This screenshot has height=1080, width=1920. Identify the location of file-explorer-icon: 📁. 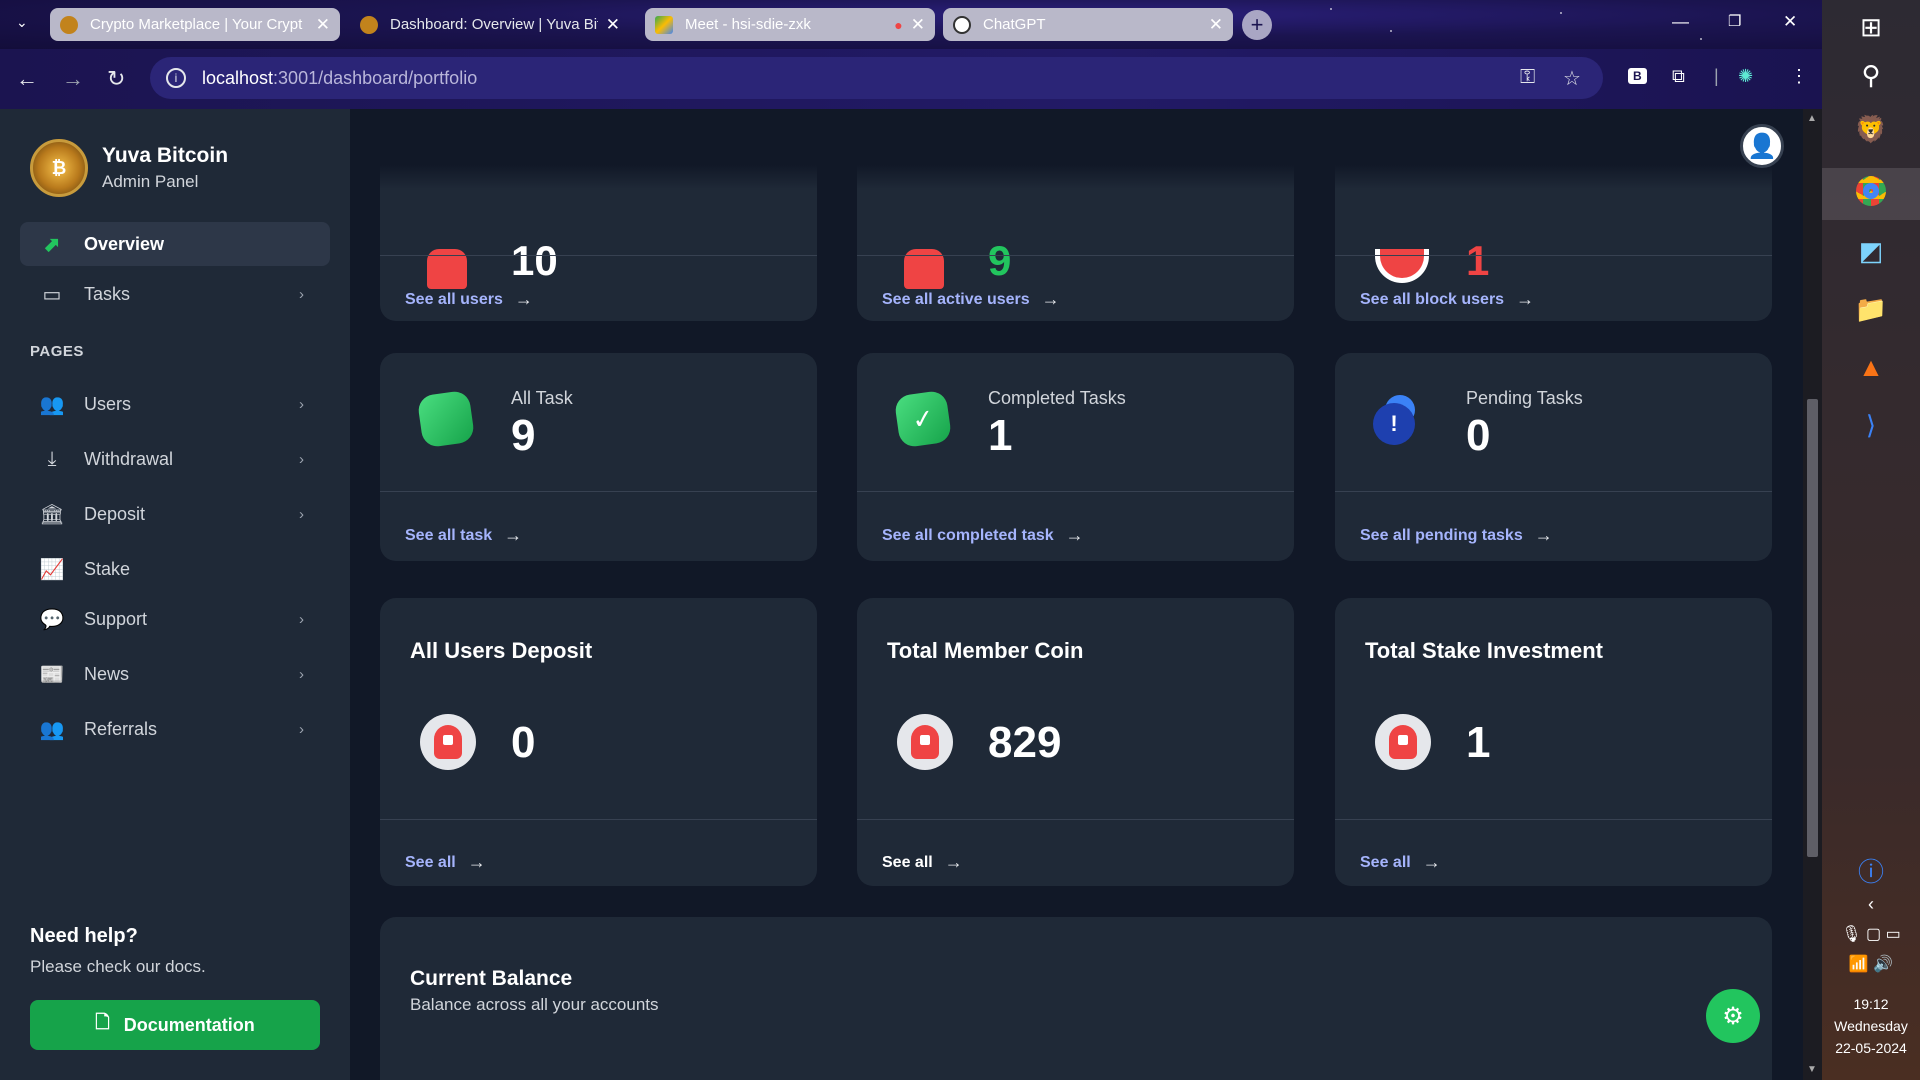
(1871, 309).